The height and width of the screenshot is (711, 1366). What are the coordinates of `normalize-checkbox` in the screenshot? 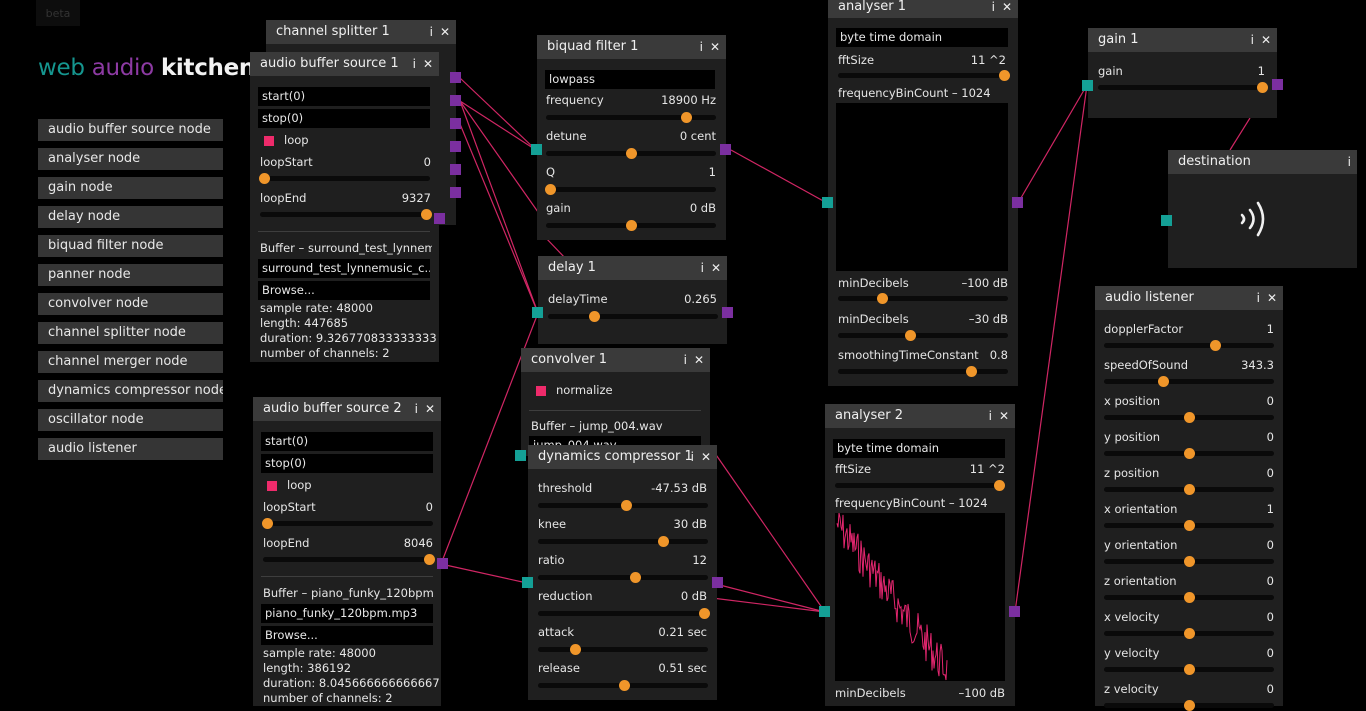 It's located at (541, 391).